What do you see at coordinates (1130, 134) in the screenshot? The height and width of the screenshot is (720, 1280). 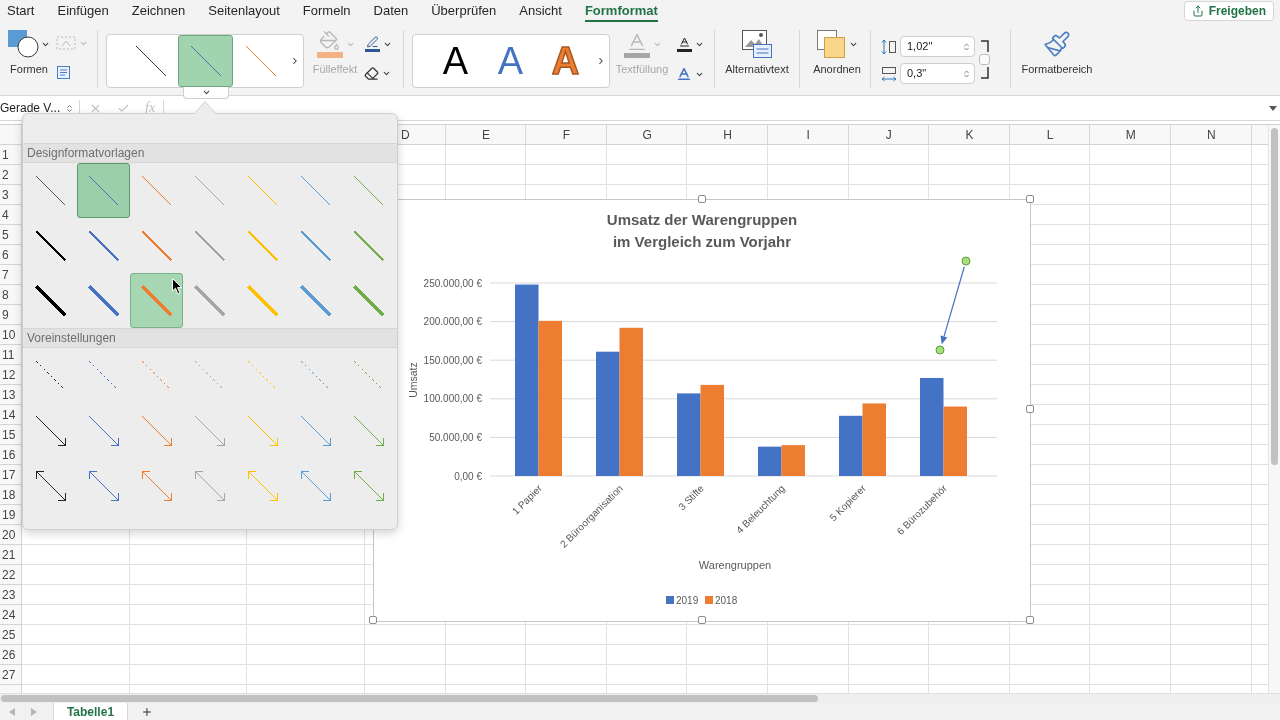 I see `column-header: M` at bounding box center [1130, 134].